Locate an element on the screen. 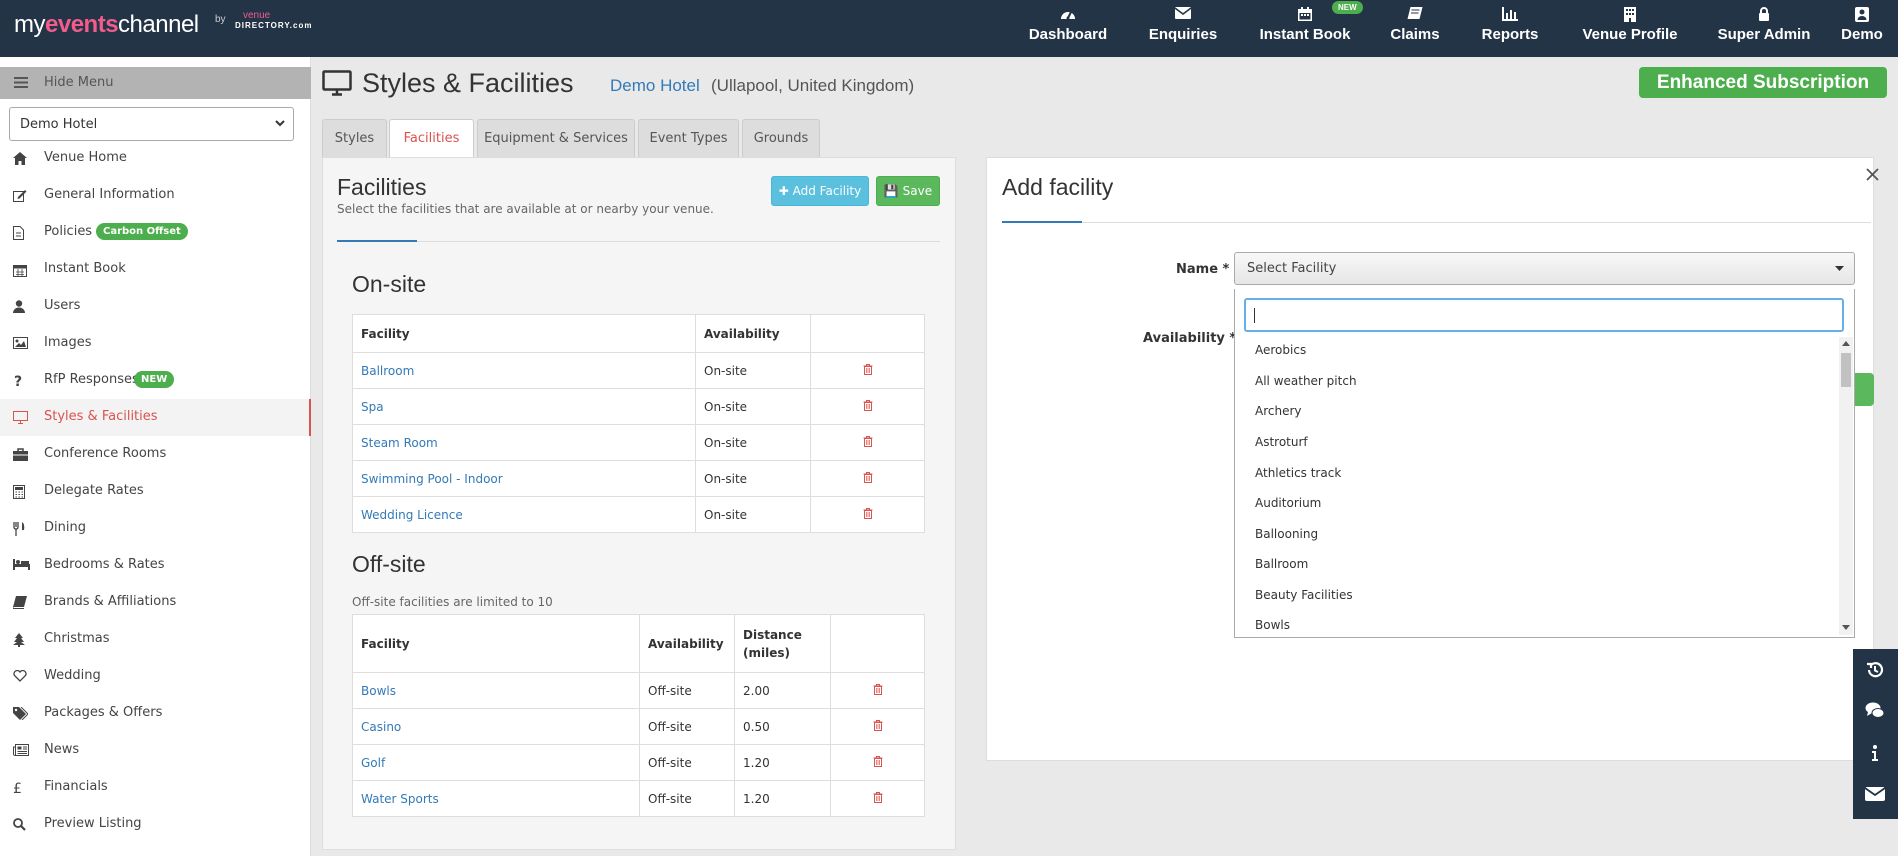 This screenshot has width=1898, height=856. scroll-down-icon is located at coordinates (1846, 627).